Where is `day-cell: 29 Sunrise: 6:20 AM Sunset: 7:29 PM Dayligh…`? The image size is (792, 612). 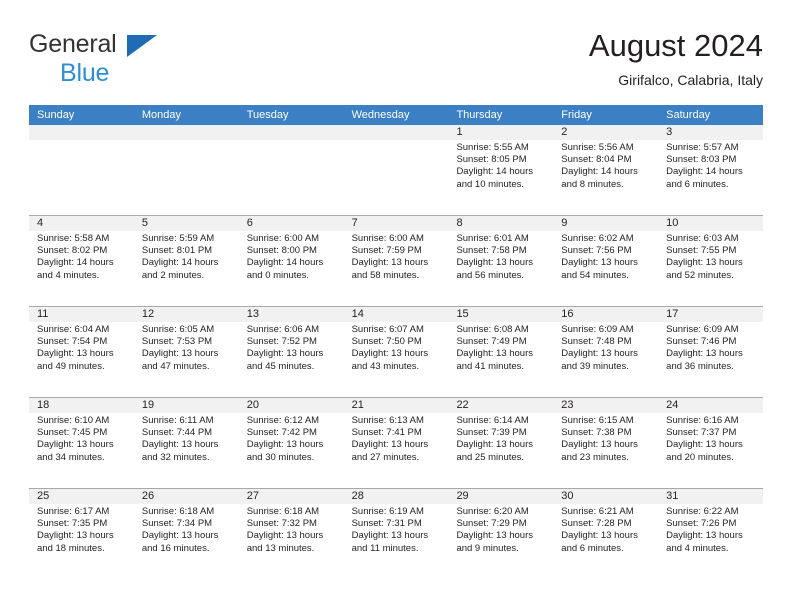 day-cell: 29 Sunrise: 6:20 AM Sunset: 7:29 PM Dayligh… is located at coordinates (500, 534).